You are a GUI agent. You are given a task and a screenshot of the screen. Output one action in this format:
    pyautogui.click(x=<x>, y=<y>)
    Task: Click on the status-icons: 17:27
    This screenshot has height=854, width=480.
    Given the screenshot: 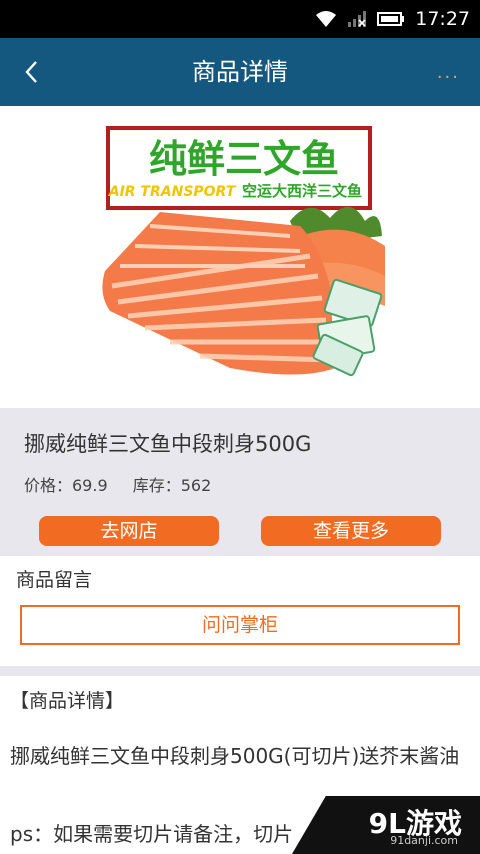 What is the action you would take?
    pyautogui.click(x=392, y=19)
    